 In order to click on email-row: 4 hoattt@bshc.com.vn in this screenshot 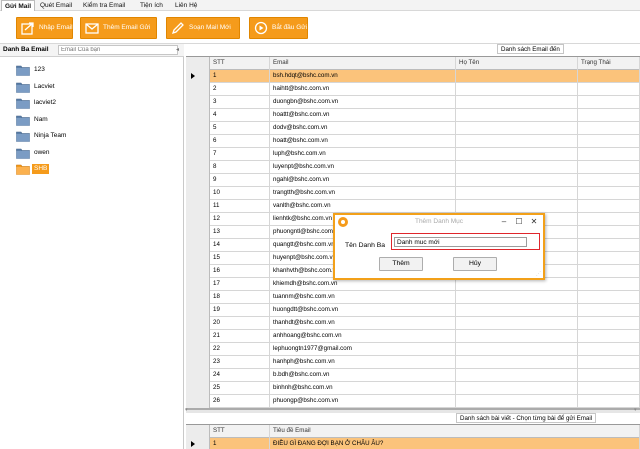, I will do `click(413, 115)`.